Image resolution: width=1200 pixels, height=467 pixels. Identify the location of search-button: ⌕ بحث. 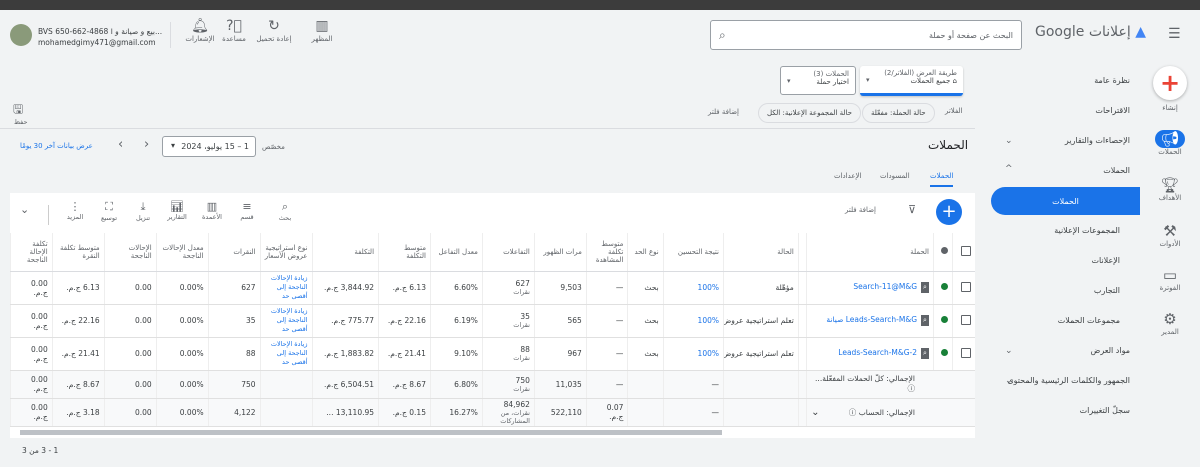
(285, 211).